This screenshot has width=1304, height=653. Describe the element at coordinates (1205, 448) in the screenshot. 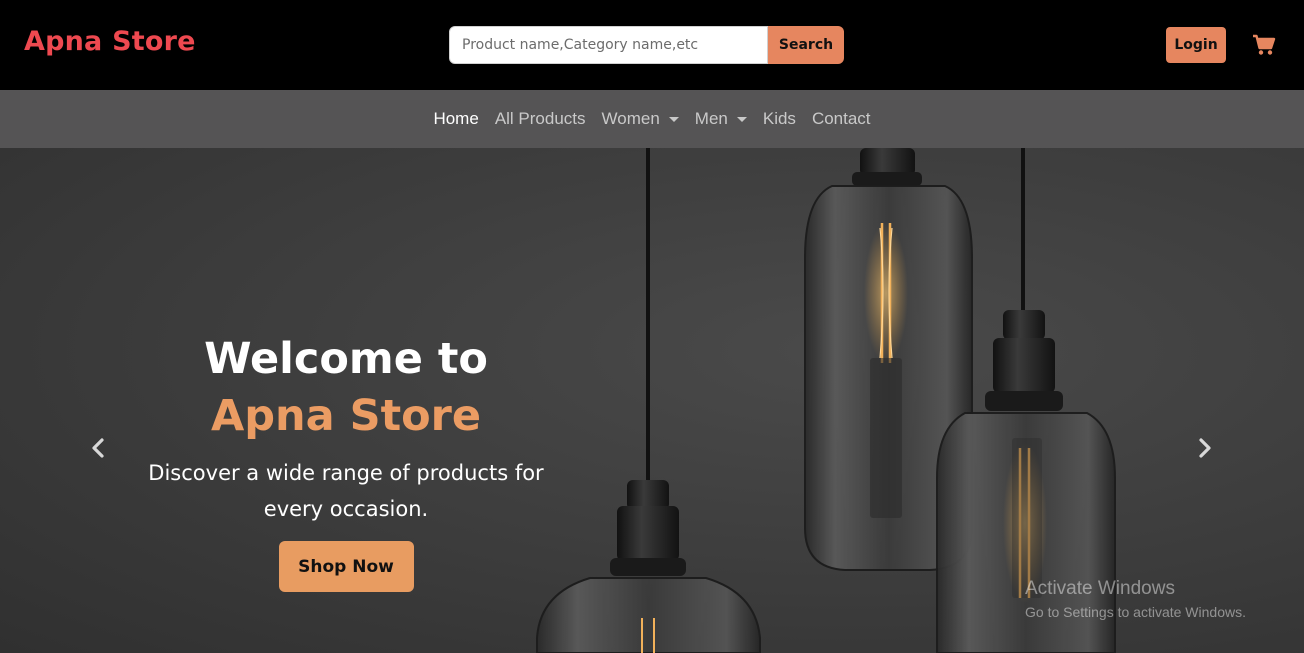

I see `chevron-right-icon` at that location.